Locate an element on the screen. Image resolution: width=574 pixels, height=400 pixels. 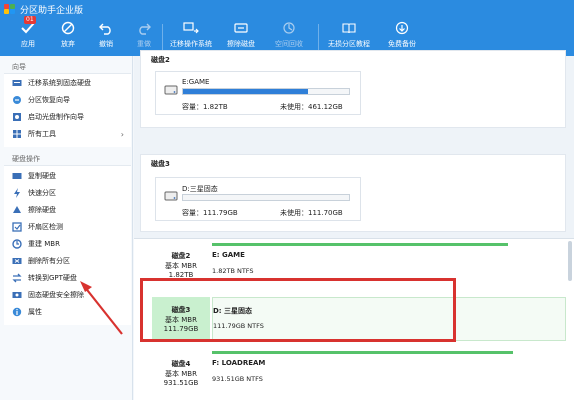
disk3-free: 未使用：111.70GB is located at coordinates (311, 213).